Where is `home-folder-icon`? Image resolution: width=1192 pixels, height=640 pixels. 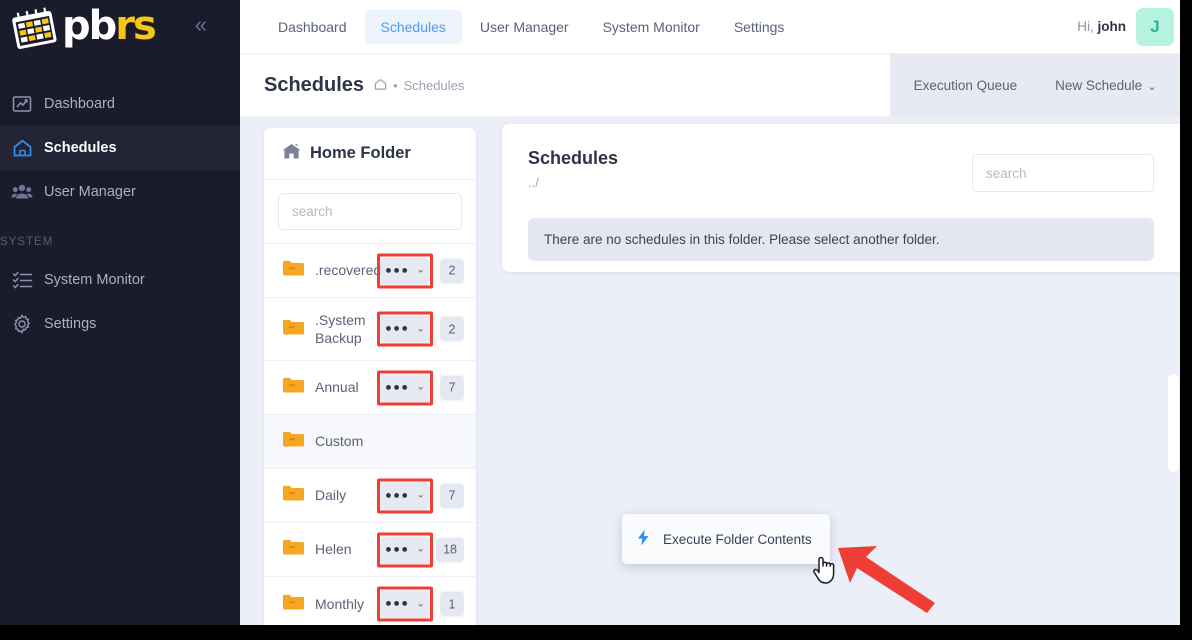 home-folder-icon is located at coordinates (291, 154).